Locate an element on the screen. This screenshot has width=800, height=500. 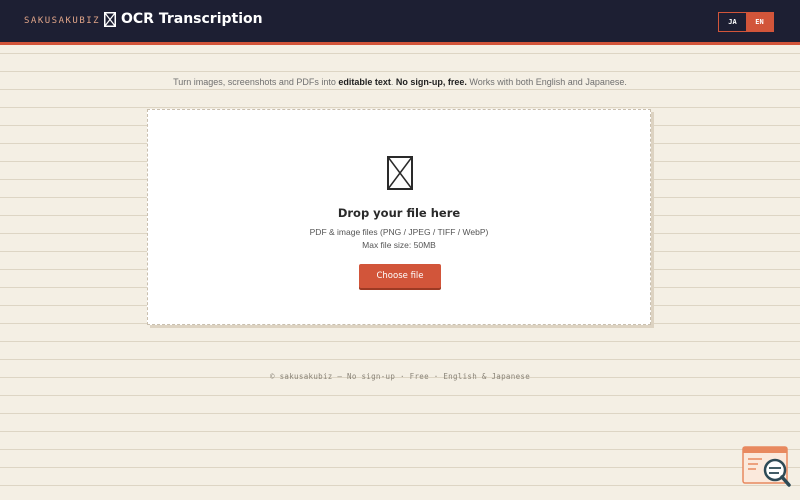
choose-file-button: Choose file is located at coordinates (400, 276).